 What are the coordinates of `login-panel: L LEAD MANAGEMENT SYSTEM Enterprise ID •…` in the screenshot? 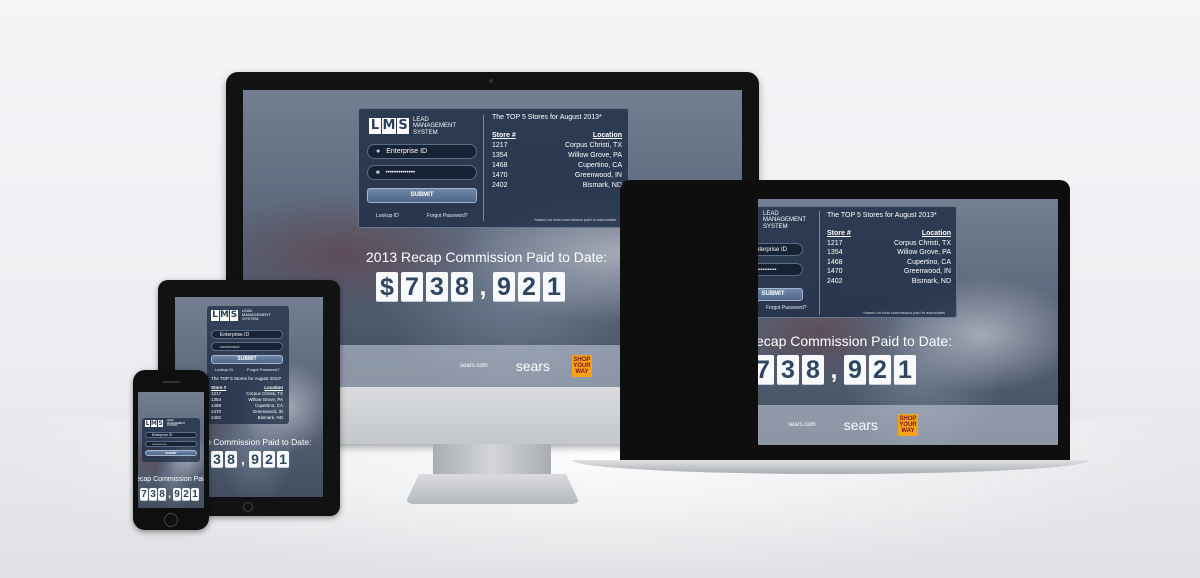 It's located at (857, 262).